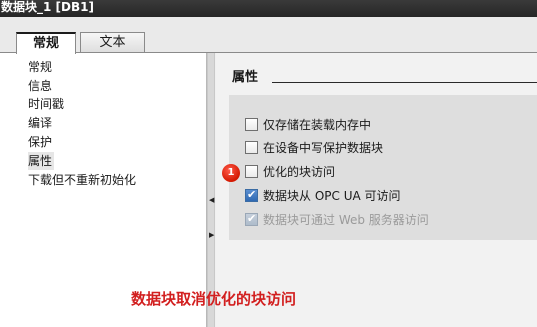 The image size is (537, 327). What do you see at coordinates (251, 147) in the screenshot?
I see `checkbox-write-protect` at bounding box center [251, 147].